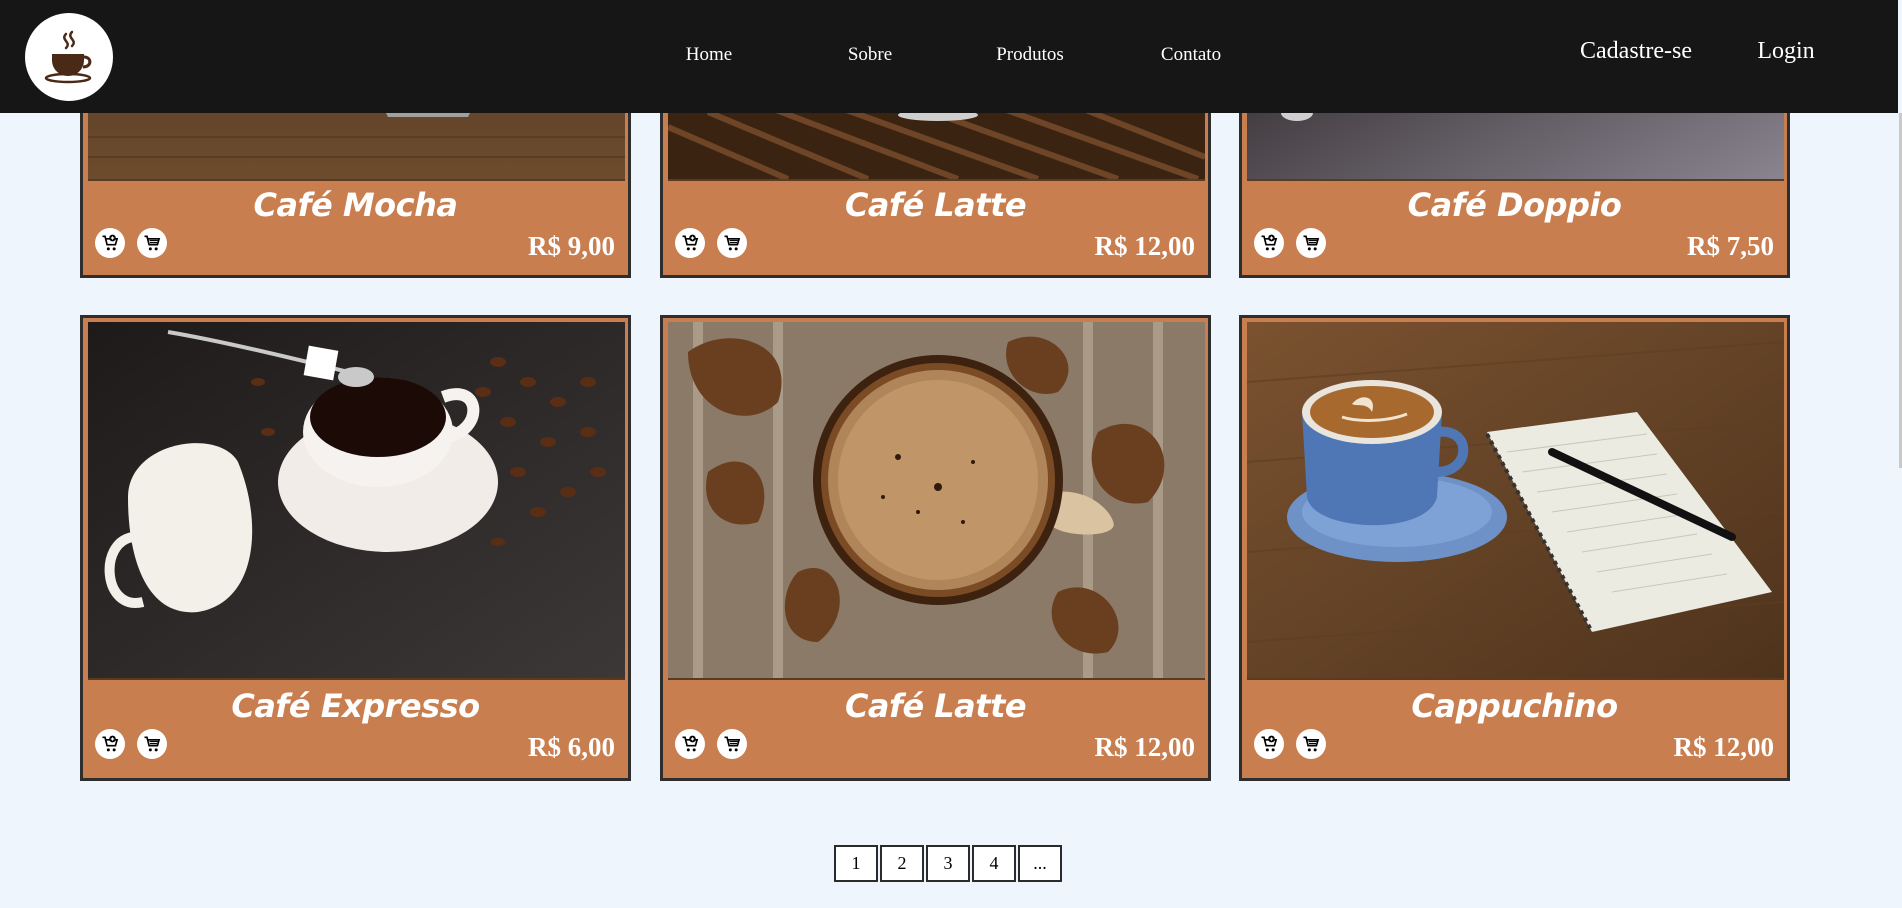  Describe the element at coordinates (709, 55) in the screenshot. I see `nav-home: Home` at that location.